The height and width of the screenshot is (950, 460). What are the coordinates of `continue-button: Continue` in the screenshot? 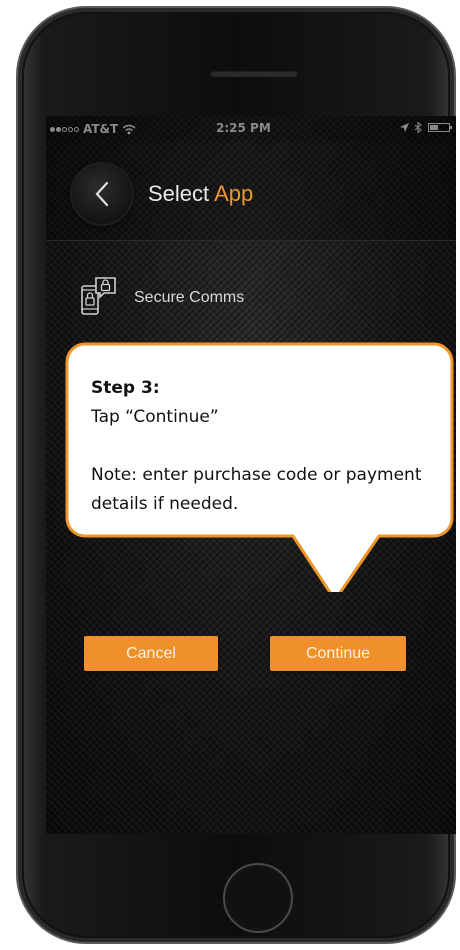 It's located at (338, 653).